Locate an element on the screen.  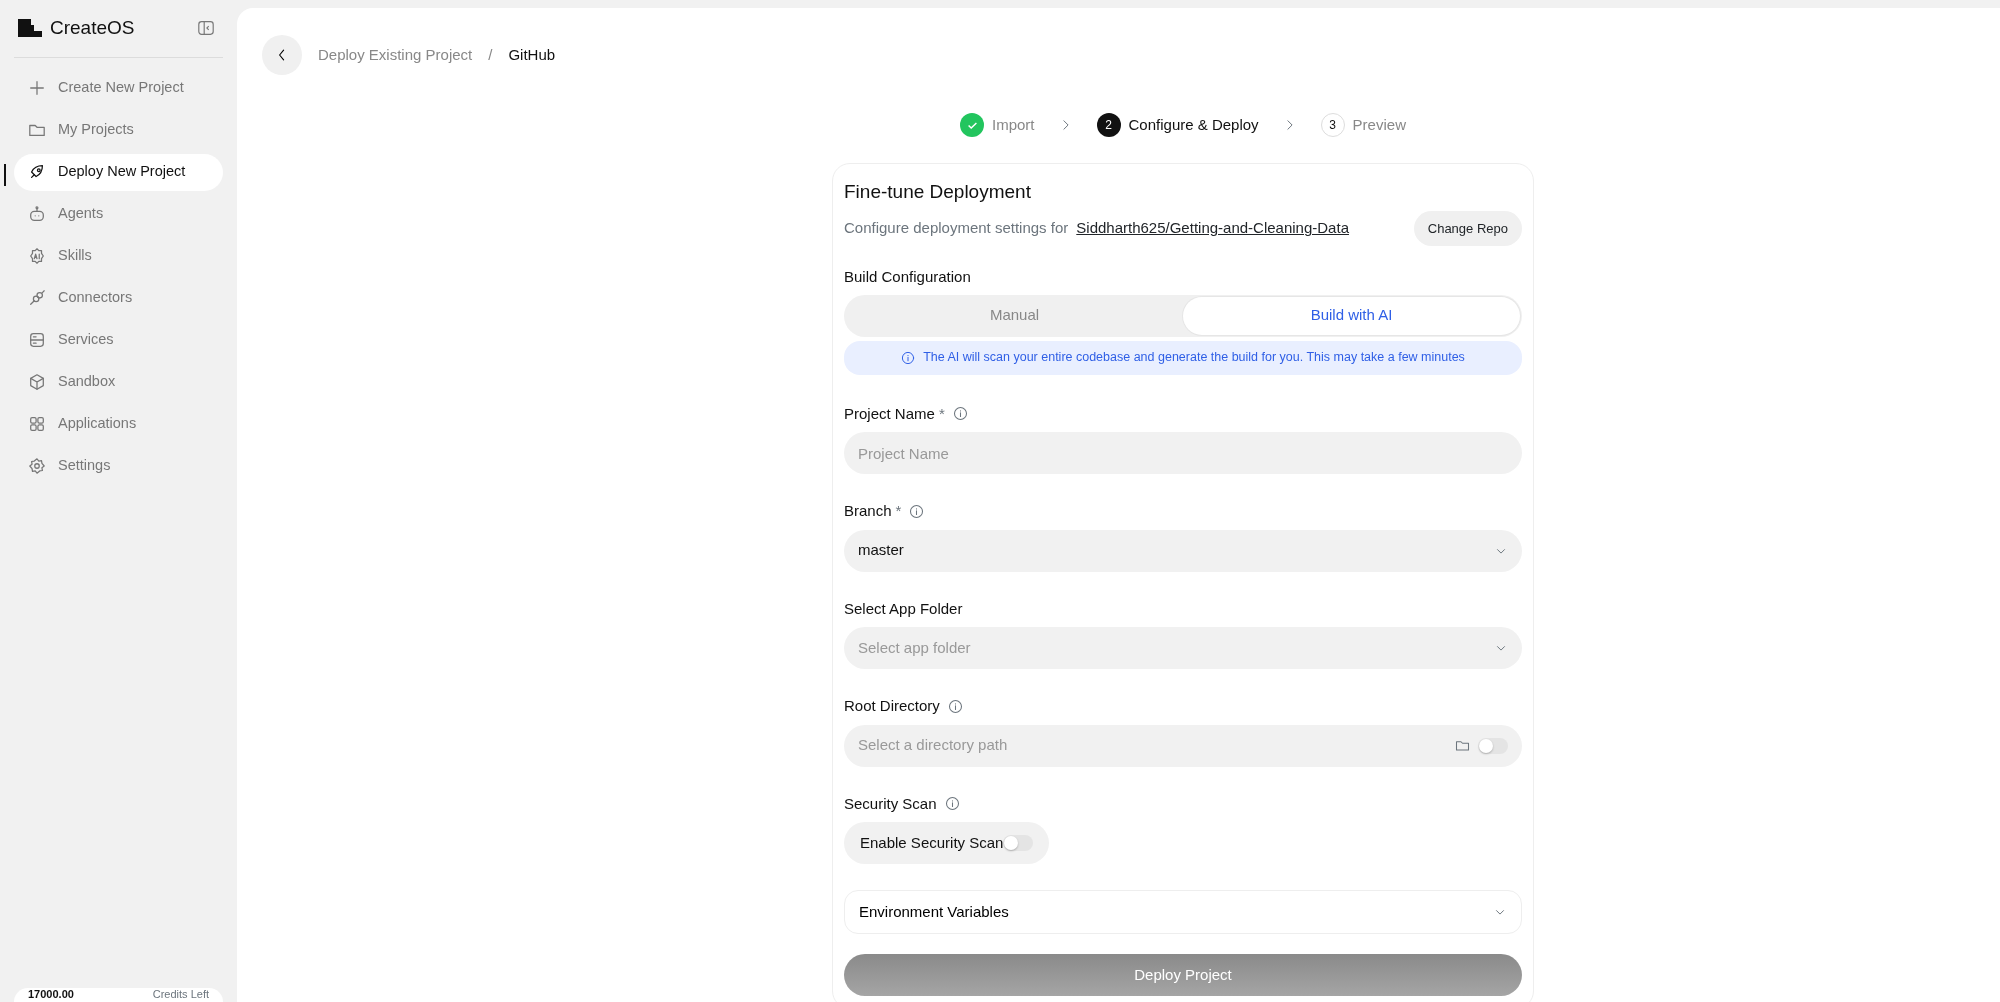
folder-icon is located at coordinates (1462, 745).